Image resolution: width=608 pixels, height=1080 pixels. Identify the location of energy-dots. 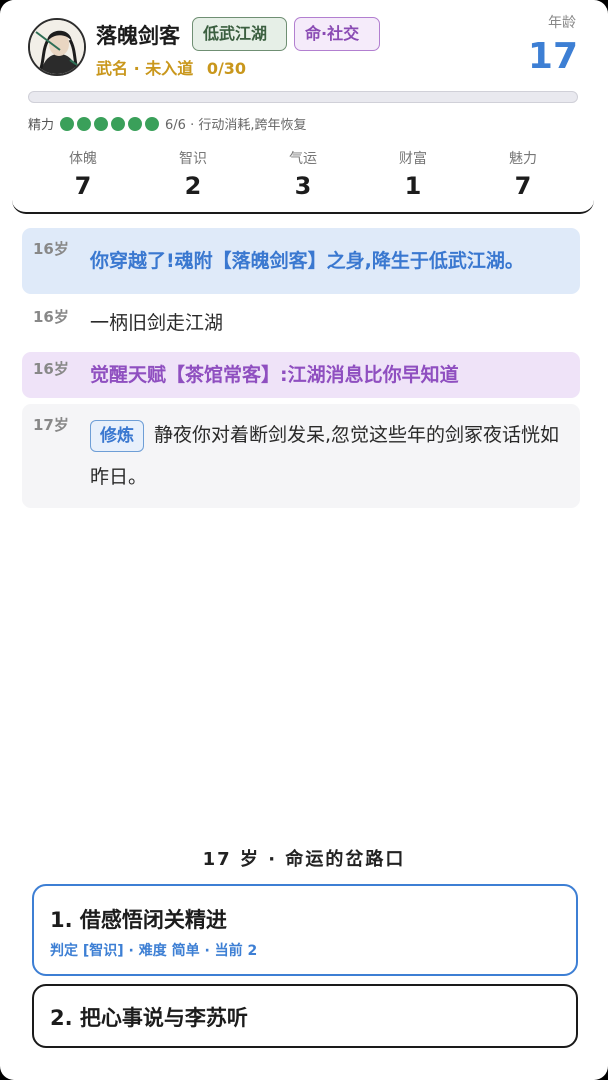
(110, 123).